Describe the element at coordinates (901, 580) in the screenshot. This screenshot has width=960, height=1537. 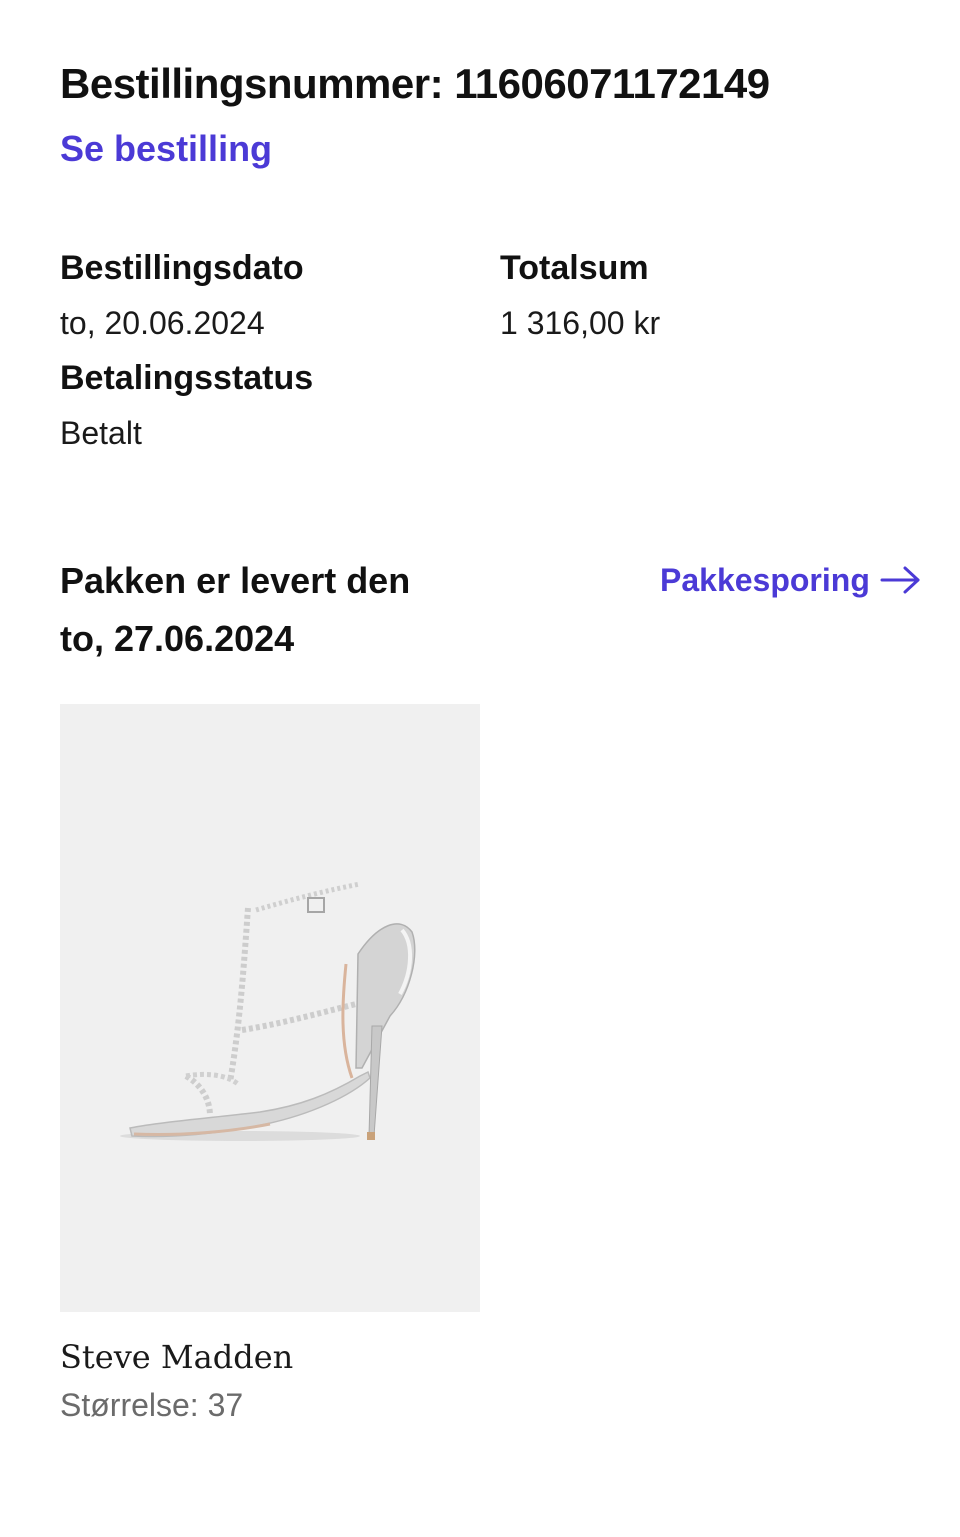
I see `arrow-right-icon` at that location.